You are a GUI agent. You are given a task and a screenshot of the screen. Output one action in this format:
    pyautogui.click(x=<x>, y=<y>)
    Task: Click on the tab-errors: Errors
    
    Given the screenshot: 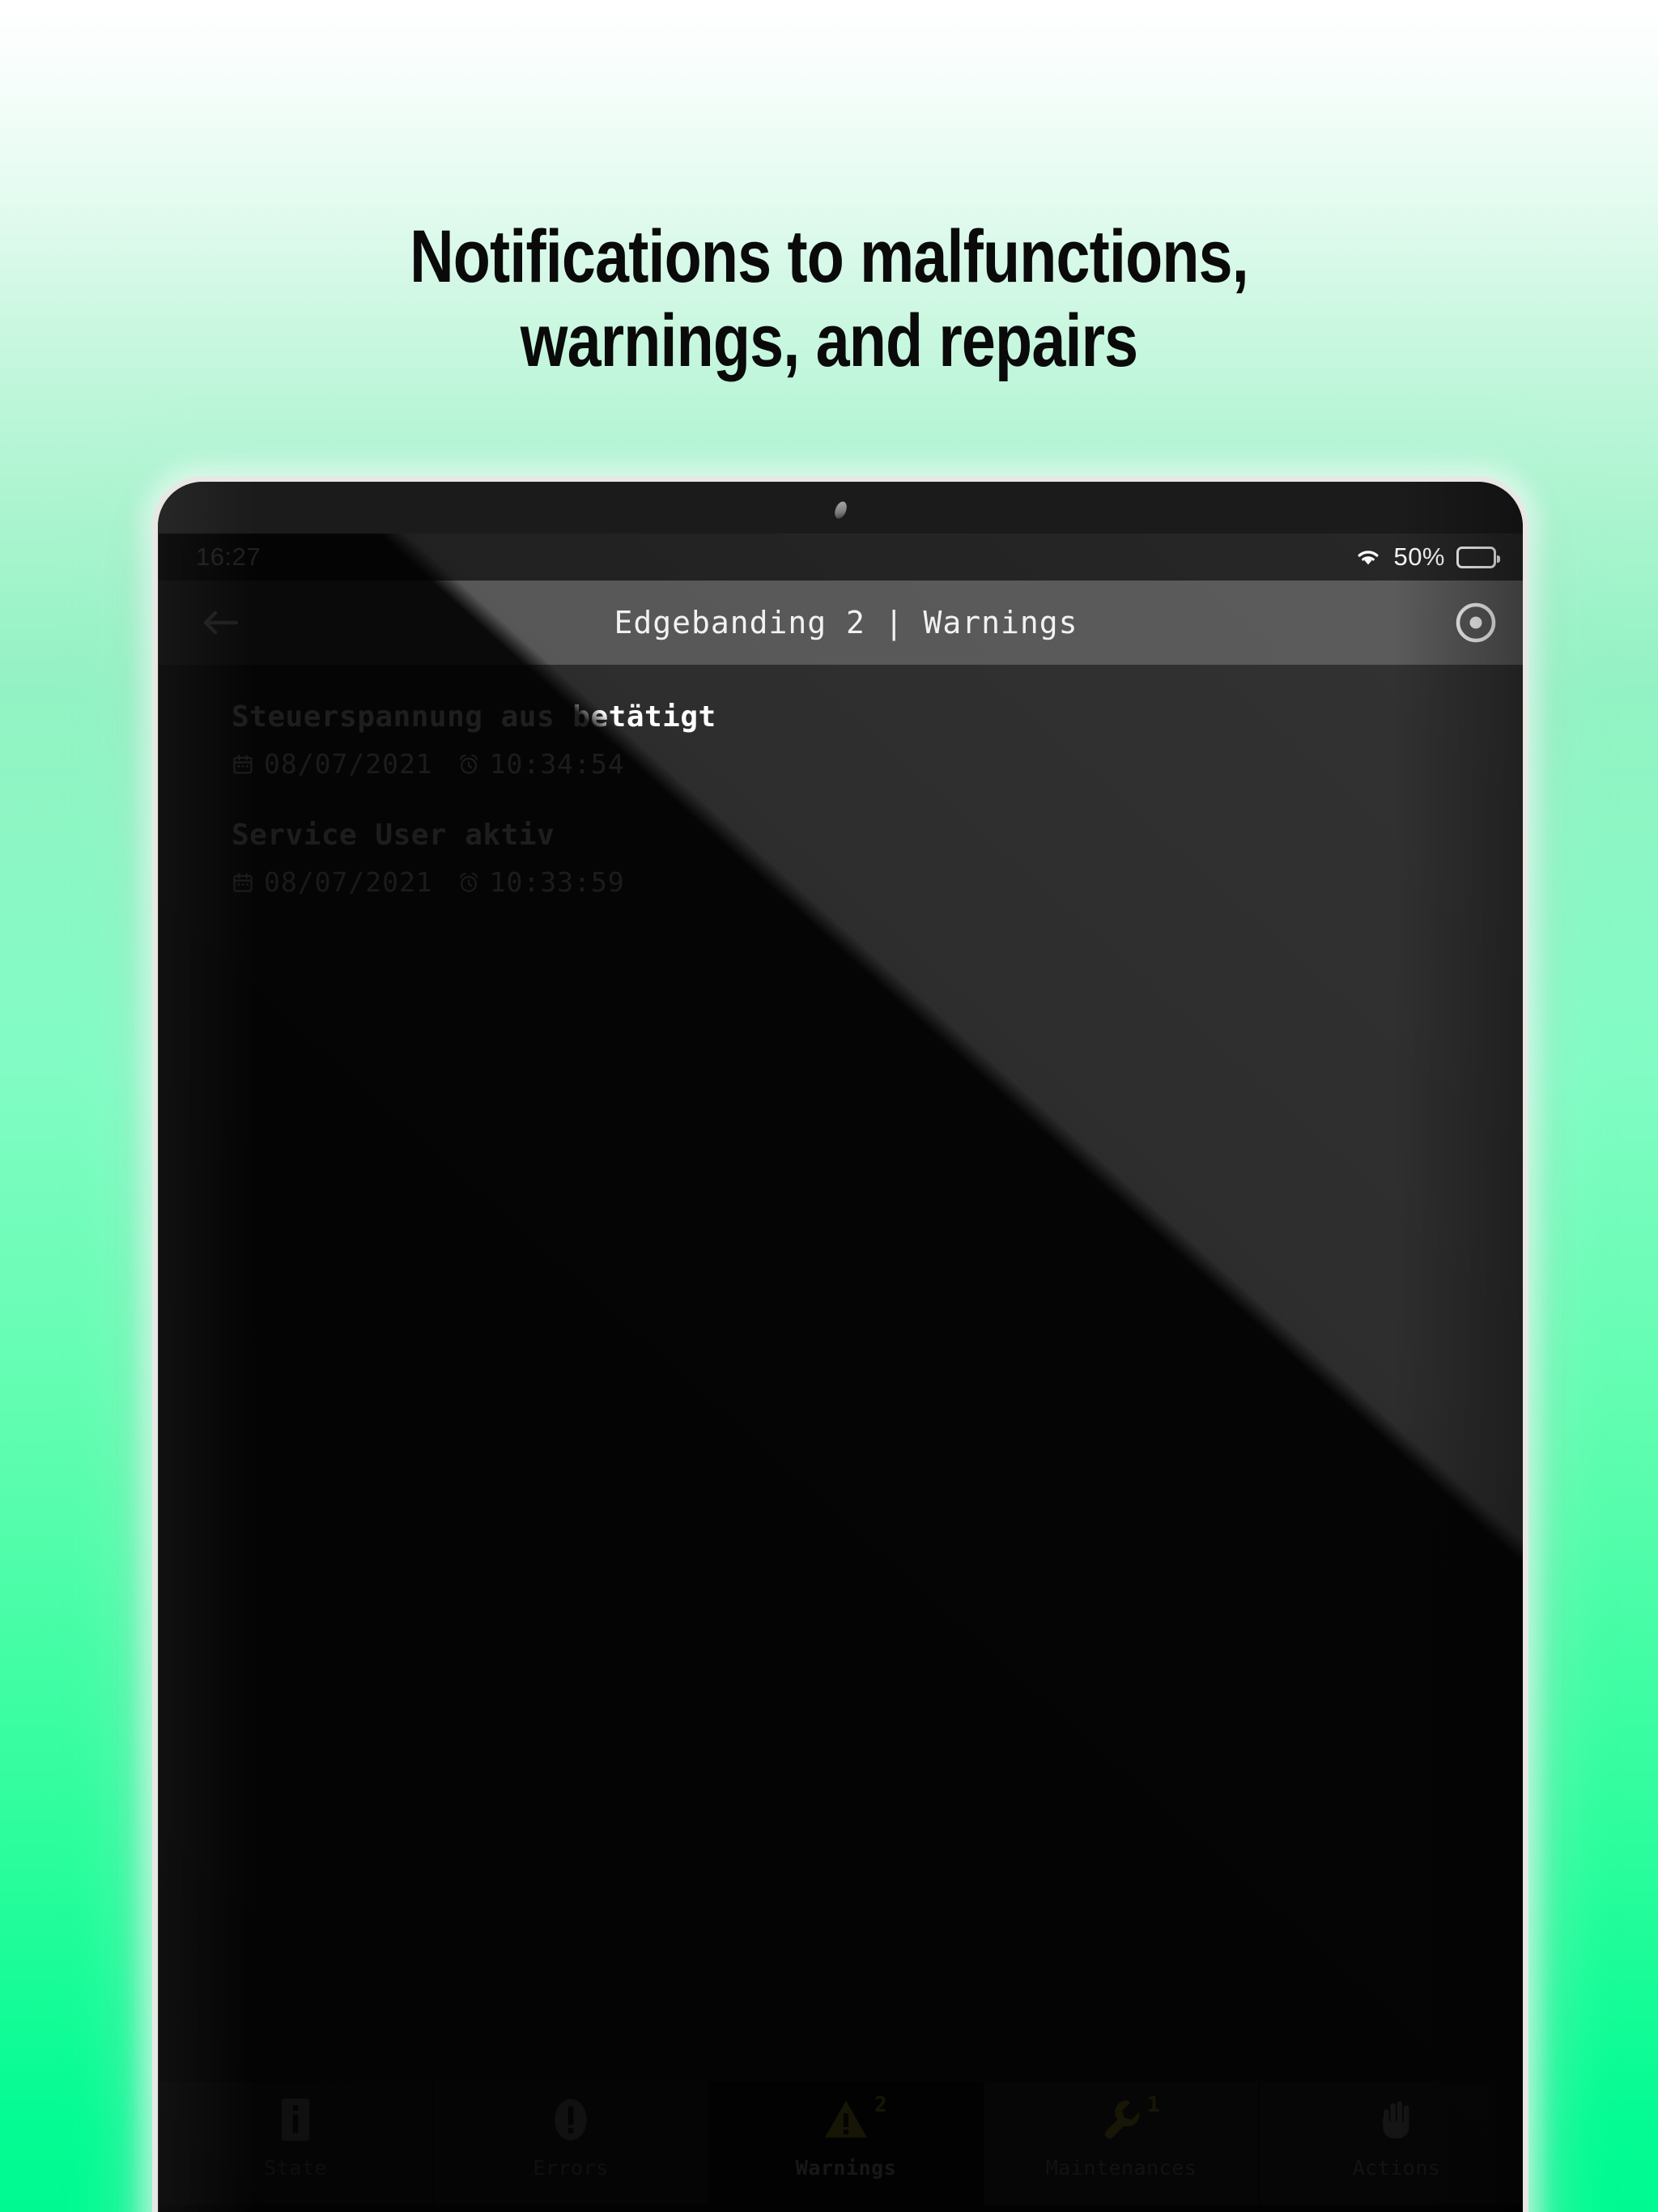 What is the action you would take?
    pyautogui.click(x=571, y=2144)
    